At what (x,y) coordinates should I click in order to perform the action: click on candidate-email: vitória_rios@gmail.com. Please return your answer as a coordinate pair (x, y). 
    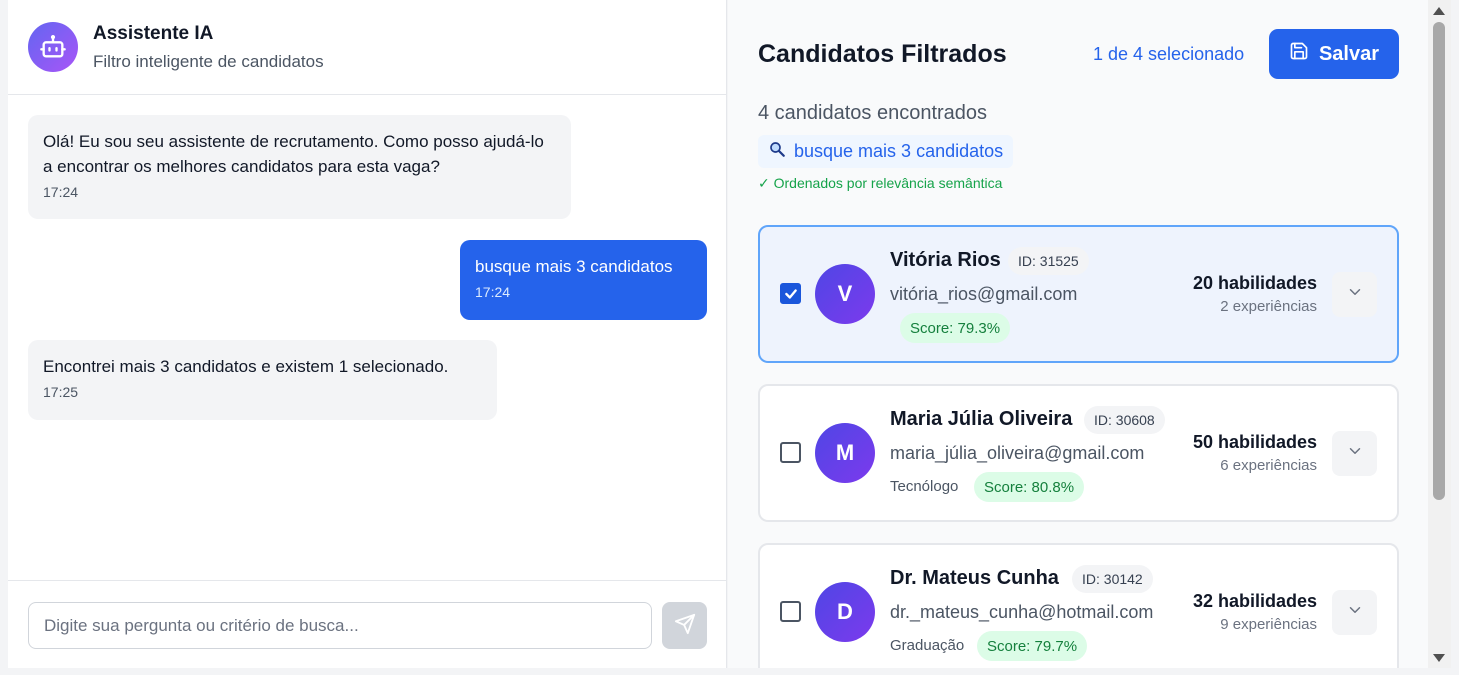
    Looking at the image, I should click on (984, 294).